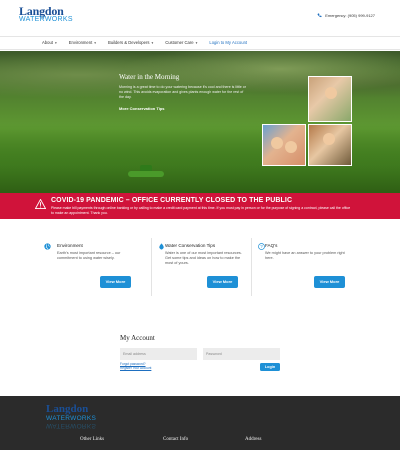 Image resolution: width=400 pixels, height=450 pixels. I want to click on footer-logo-reflection: WATERWORKS, so click(71, 425).